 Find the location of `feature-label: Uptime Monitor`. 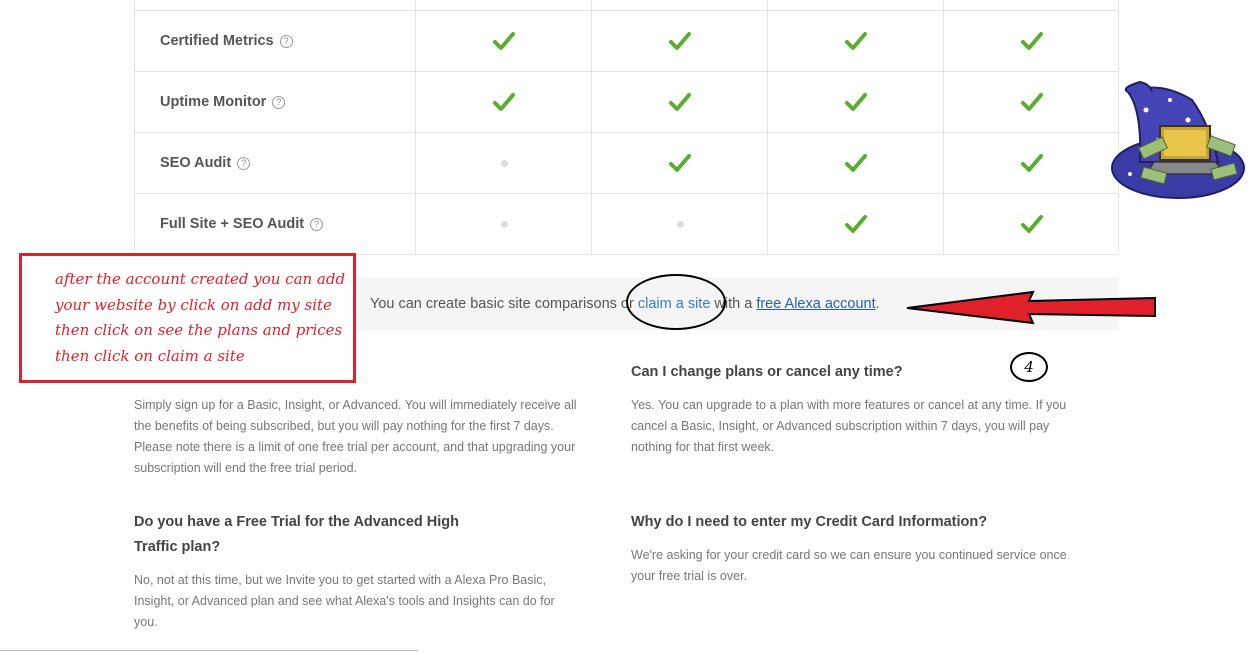

feature-label: Uptime Monitor is located at coordinates (213, 102).